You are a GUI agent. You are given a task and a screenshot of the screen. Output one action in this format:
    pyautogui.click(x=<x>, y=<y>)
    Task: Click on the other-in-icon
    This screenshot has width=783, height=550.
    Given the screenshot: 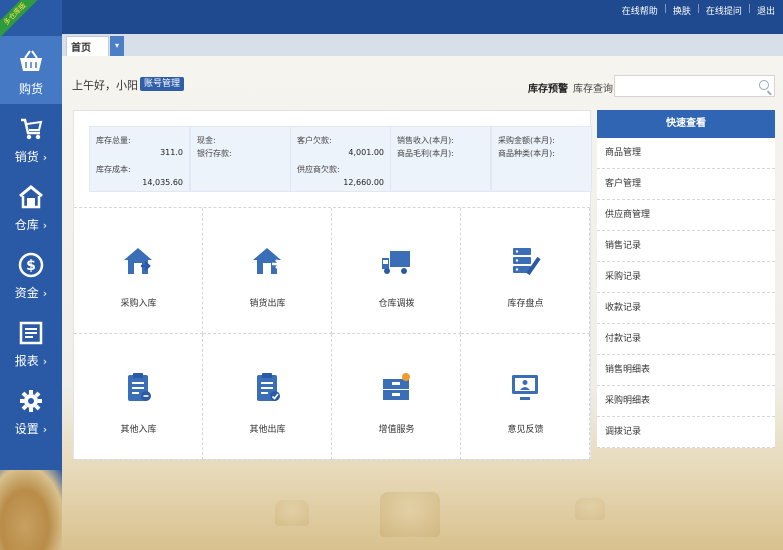 What is the action you would take?
    pyautogui.click(x=139, y=387)
    